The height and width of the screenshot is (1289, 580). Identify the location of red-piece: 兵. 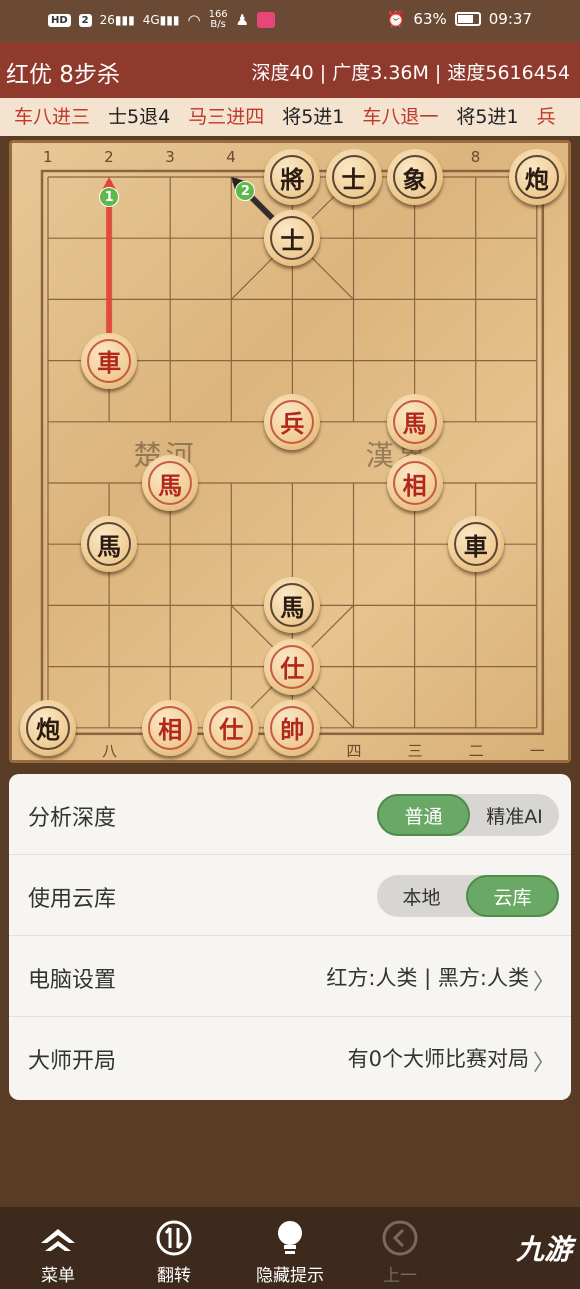
(292, 421).